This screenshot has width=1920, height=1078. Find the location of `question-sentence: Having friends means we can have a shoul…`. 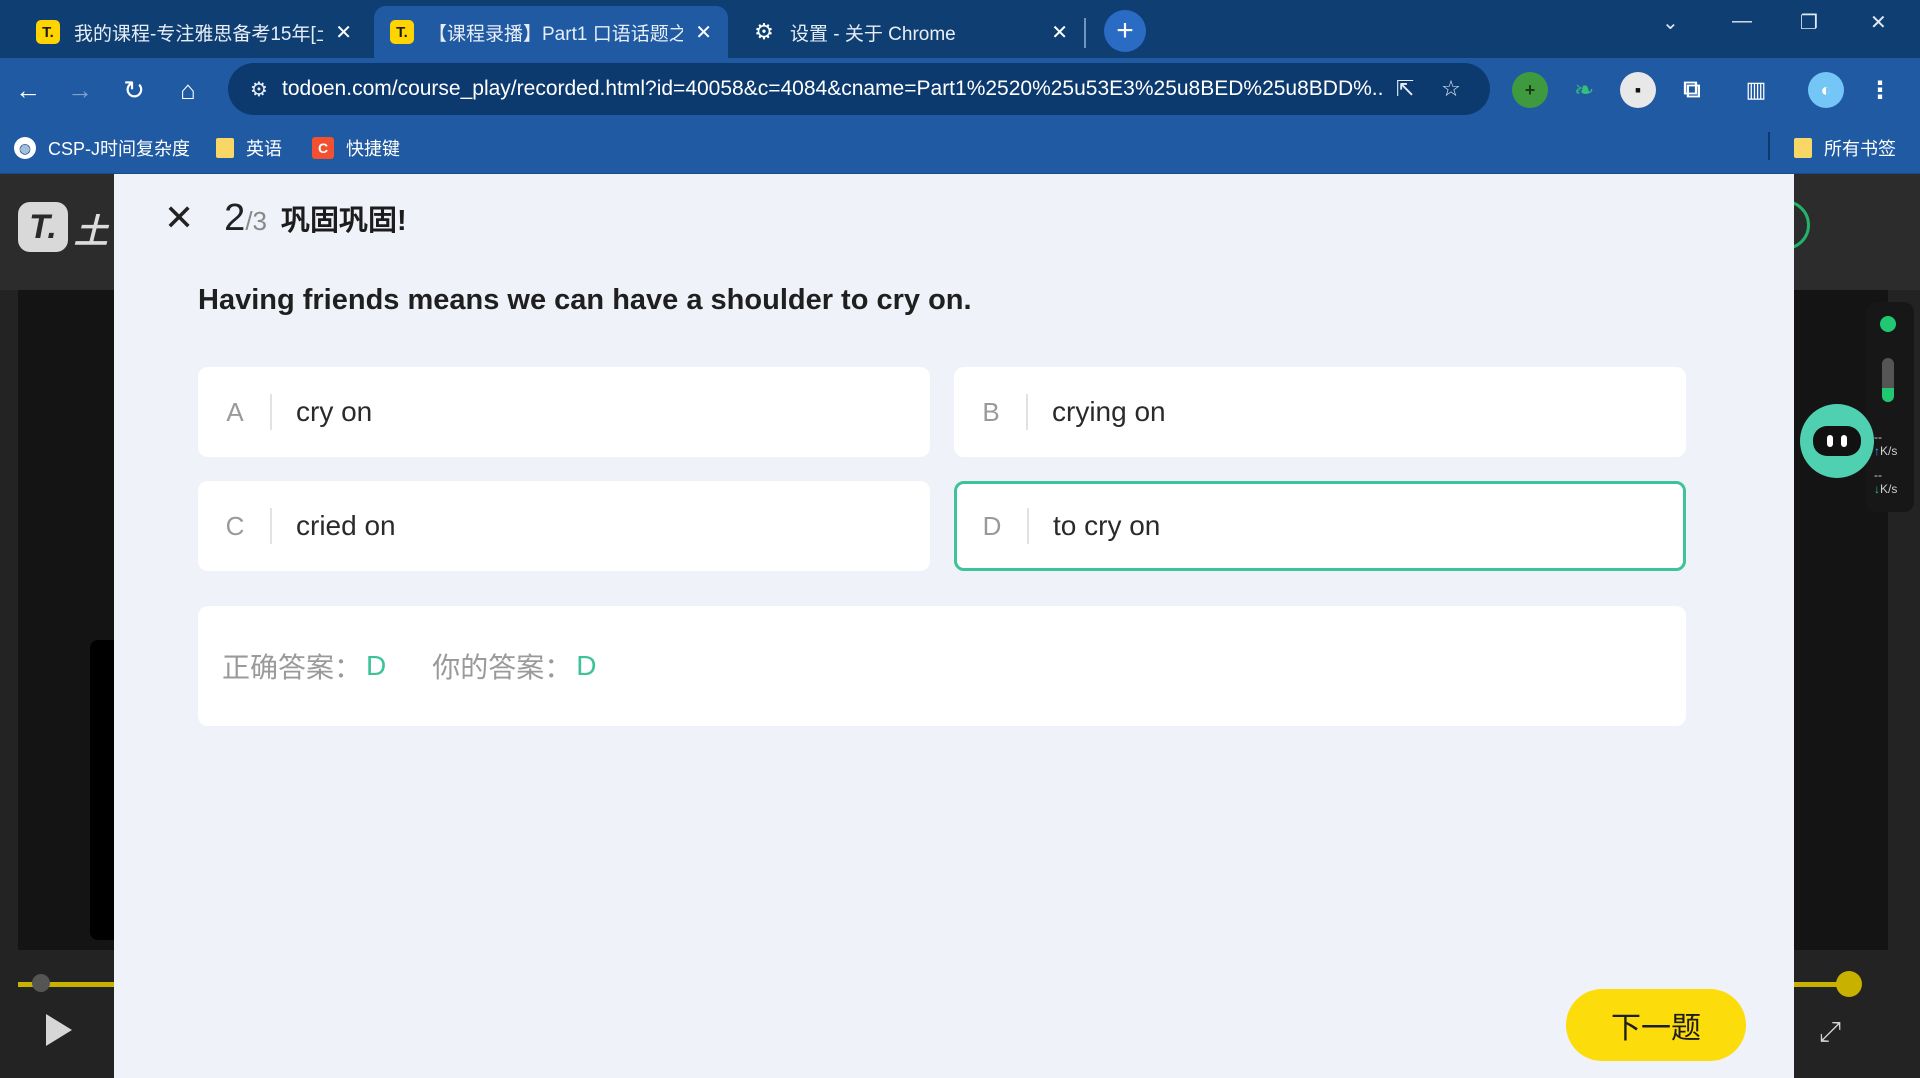

question-sentence: Having friends means we can have a shoul… is located at coordinates (585, 300).